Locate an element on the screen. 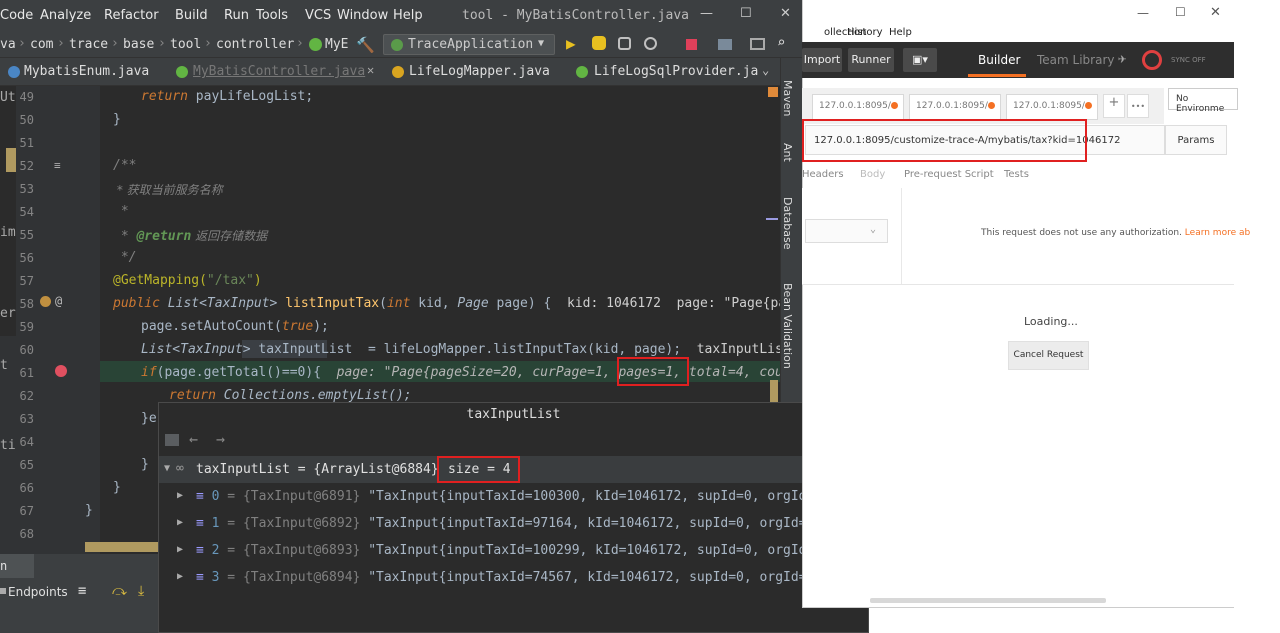 The width and height of the screenshot is (1280, 633). menu-refactor: Refactor is located at coordinates (131, 15).